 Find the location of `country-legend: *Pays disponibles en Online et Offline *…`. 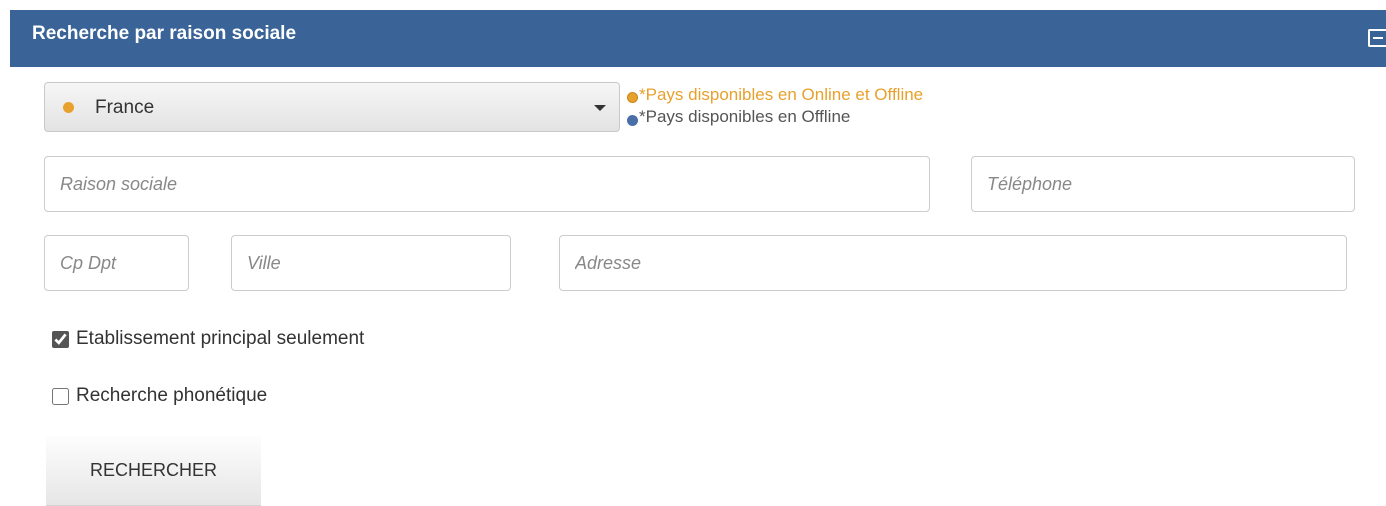

country-legend: *Pays disponibles en Online et Offline *… is located at coordinates (775, 106).